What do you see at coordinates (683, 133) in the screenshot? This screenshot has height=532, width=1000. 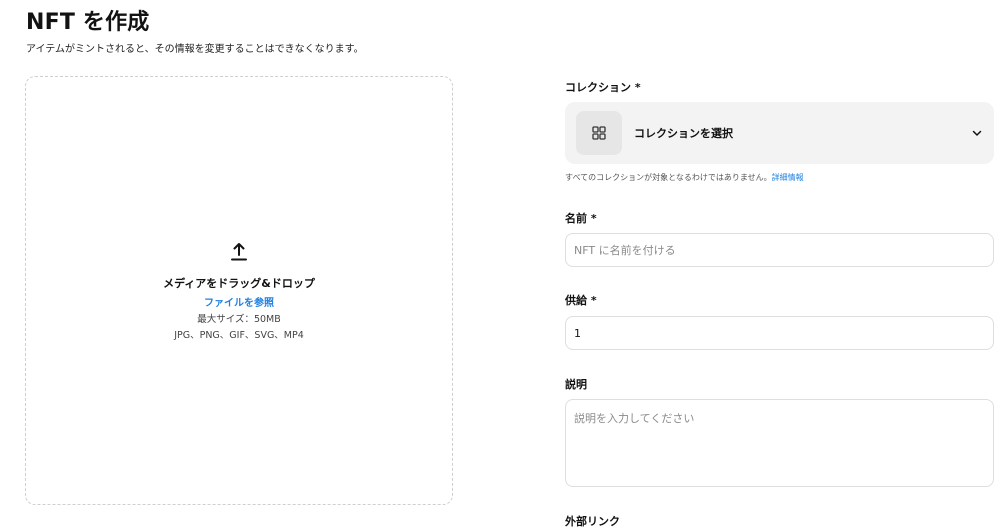 I see `collection-select-text: コレクションを選択` at bounding box center [683, 133].